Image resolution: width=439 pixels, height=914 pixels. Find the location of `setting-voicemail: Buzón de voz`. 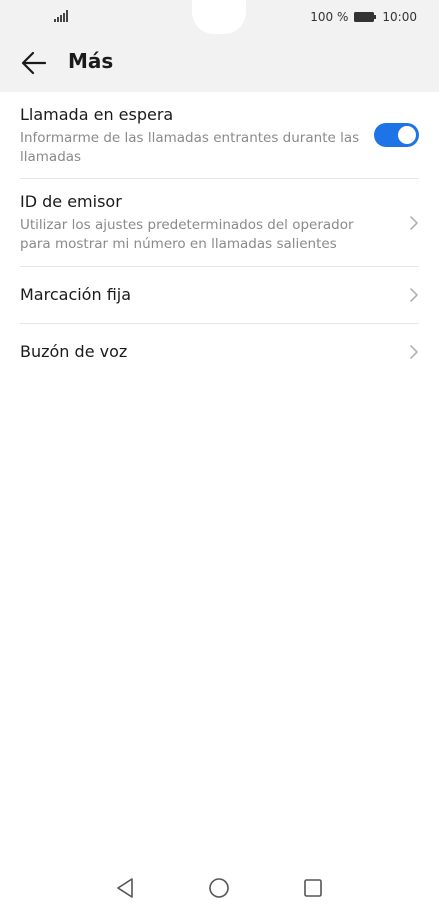

setting-voicemail: Buzón de voz is located at coordinates (219, 352).